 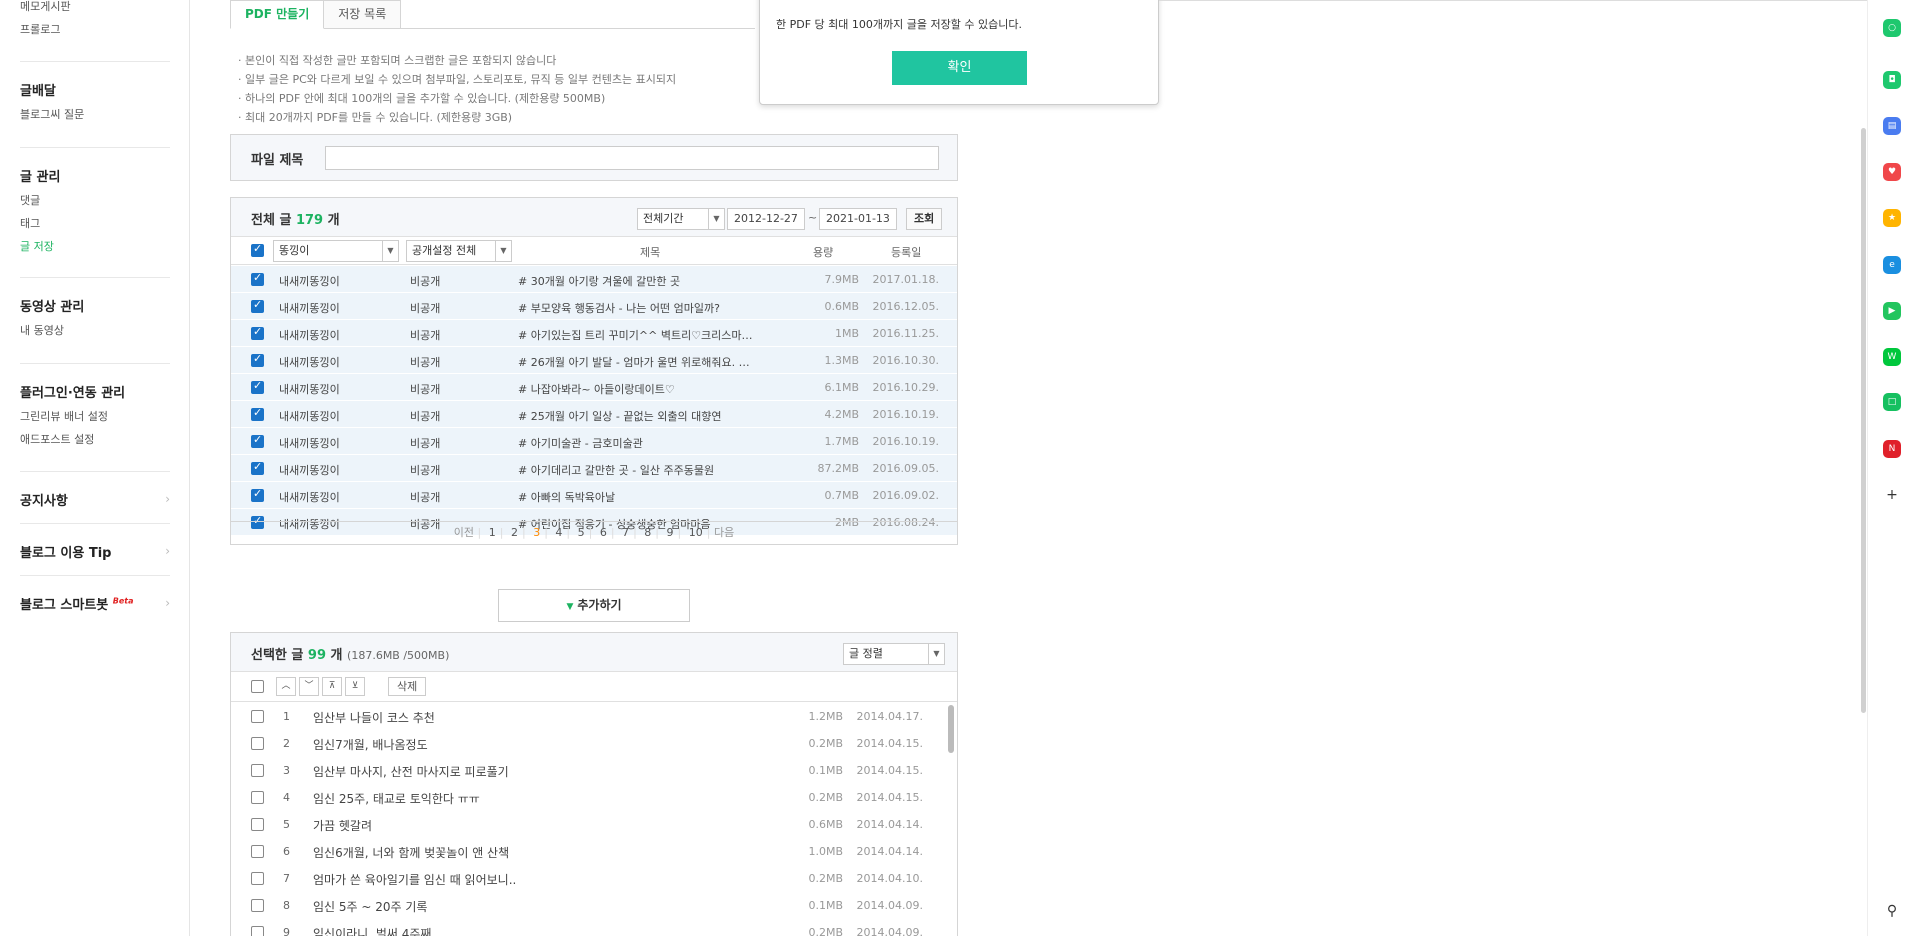 I want to click on pin-icon: ⚲, so click(x=1892, y=911).